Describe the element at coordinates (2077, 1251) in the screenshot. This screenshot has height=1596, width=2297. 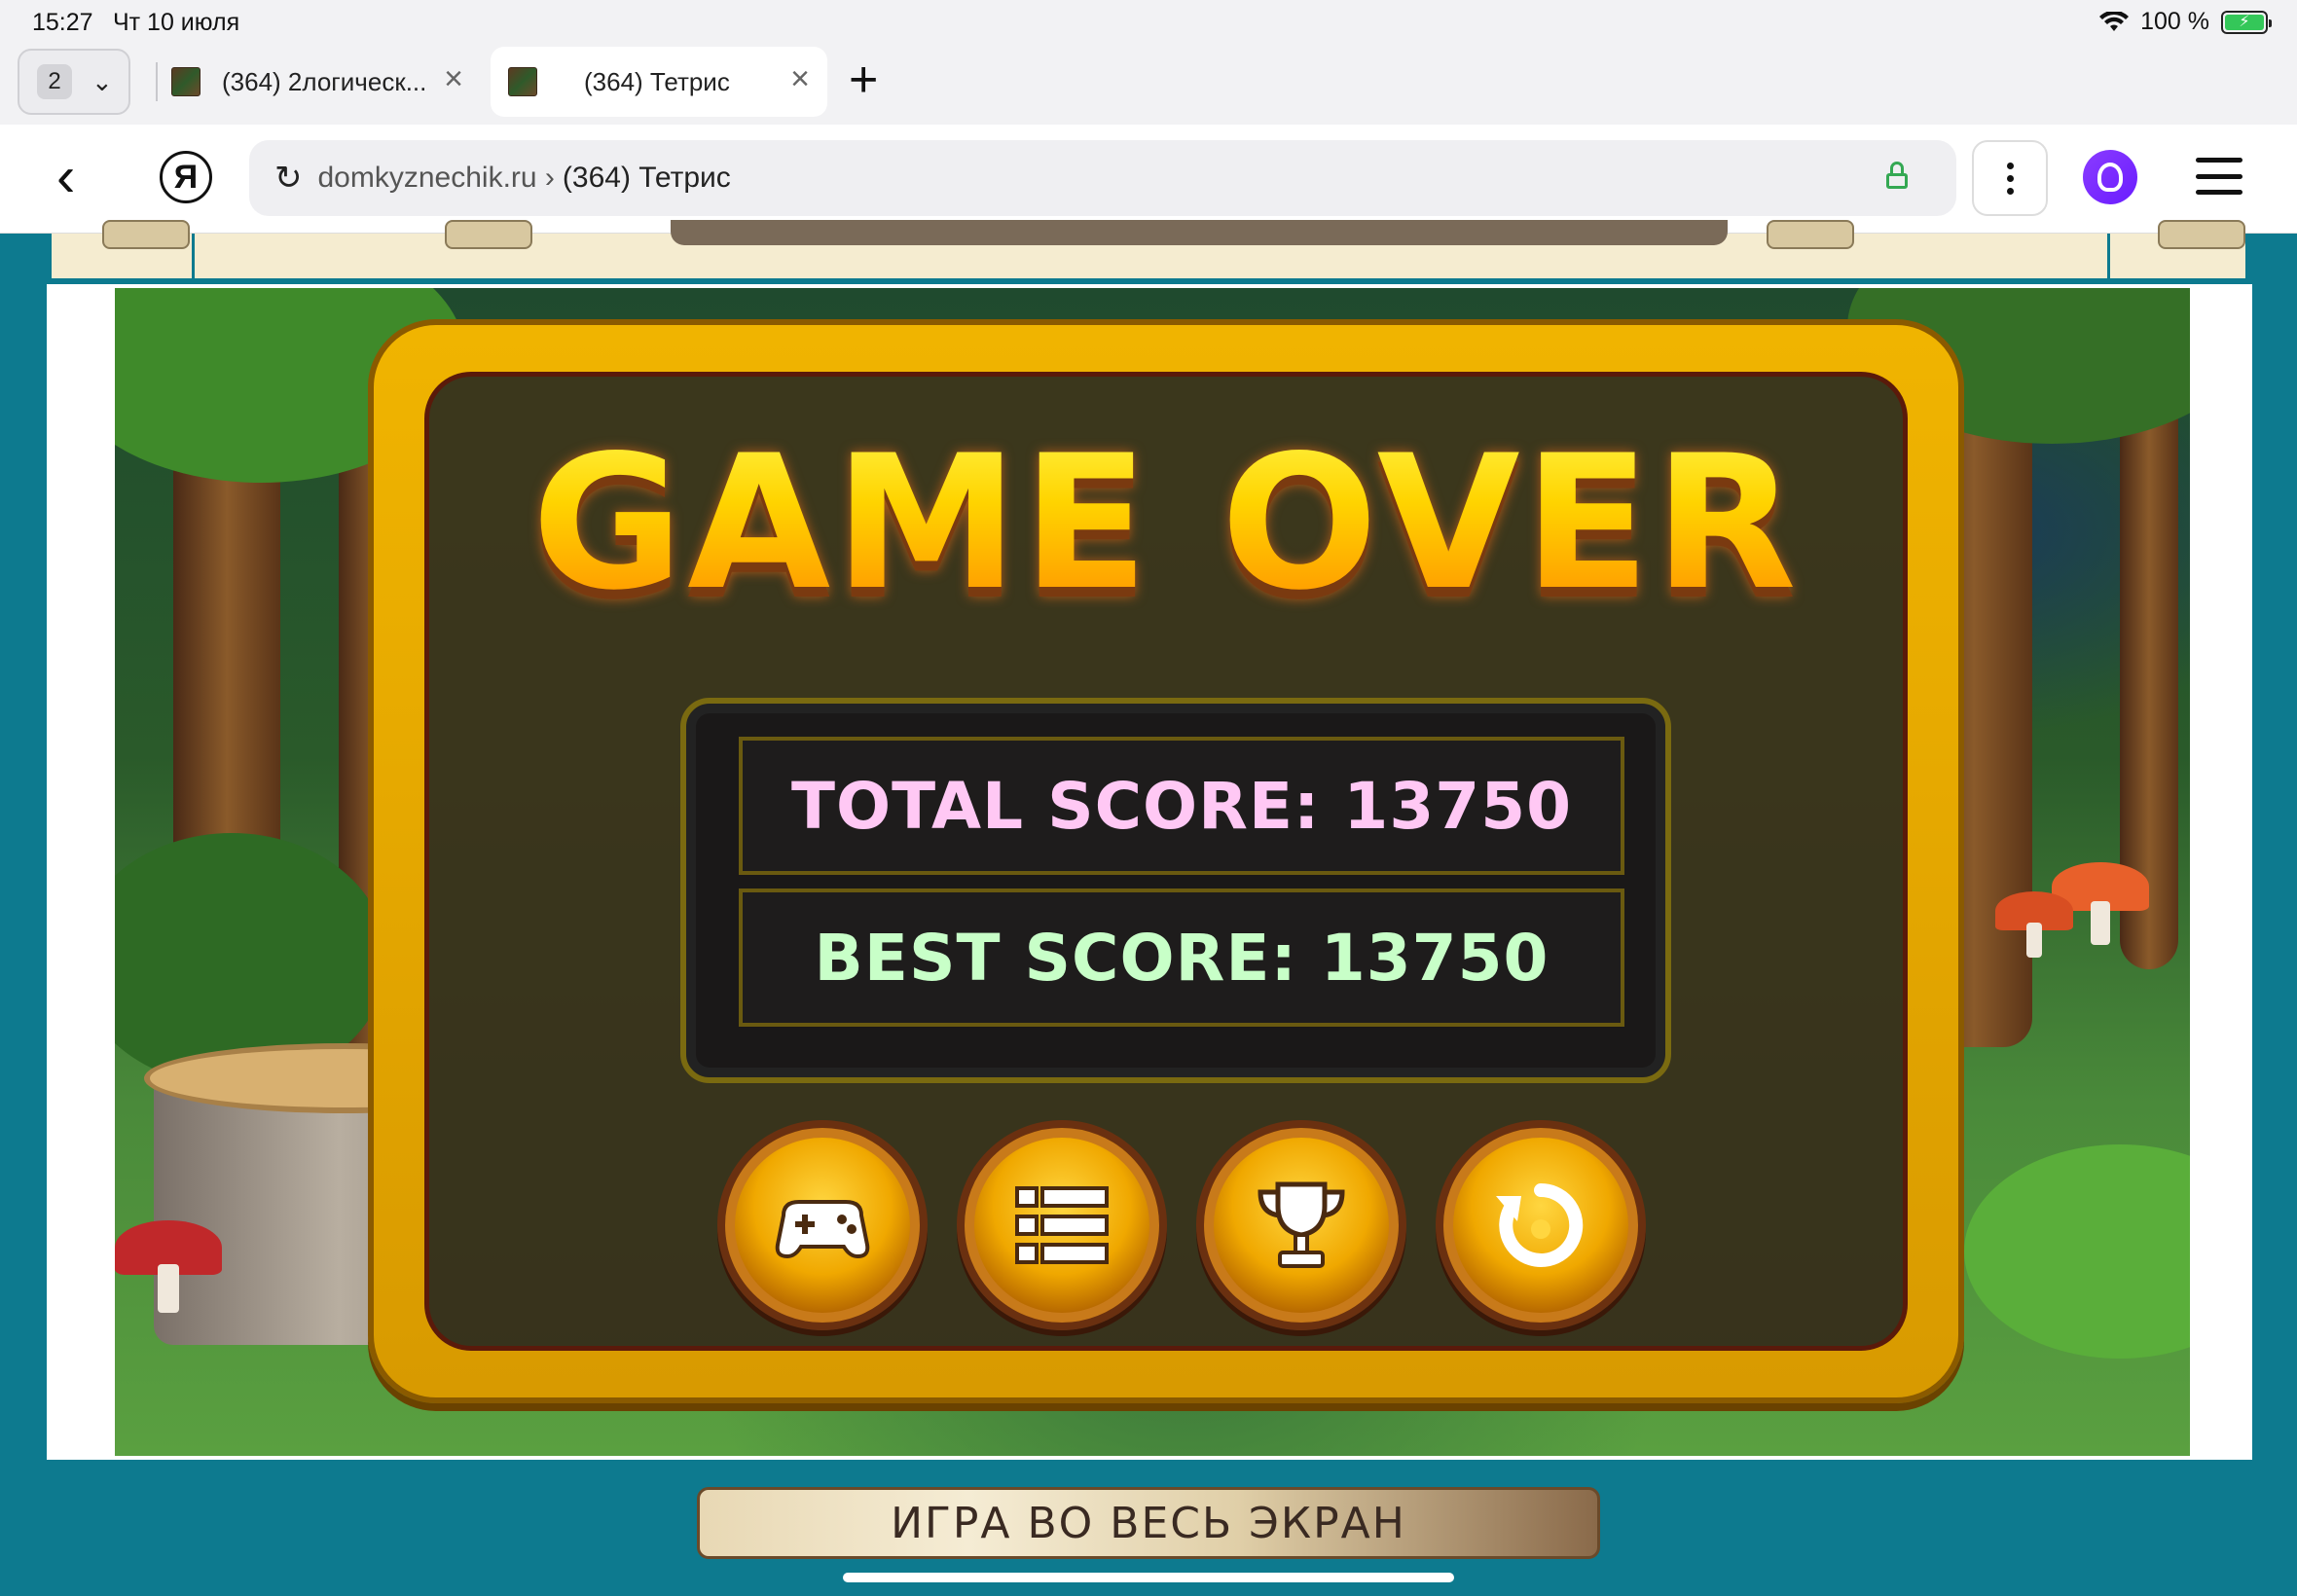
I see `foliage` at that location.